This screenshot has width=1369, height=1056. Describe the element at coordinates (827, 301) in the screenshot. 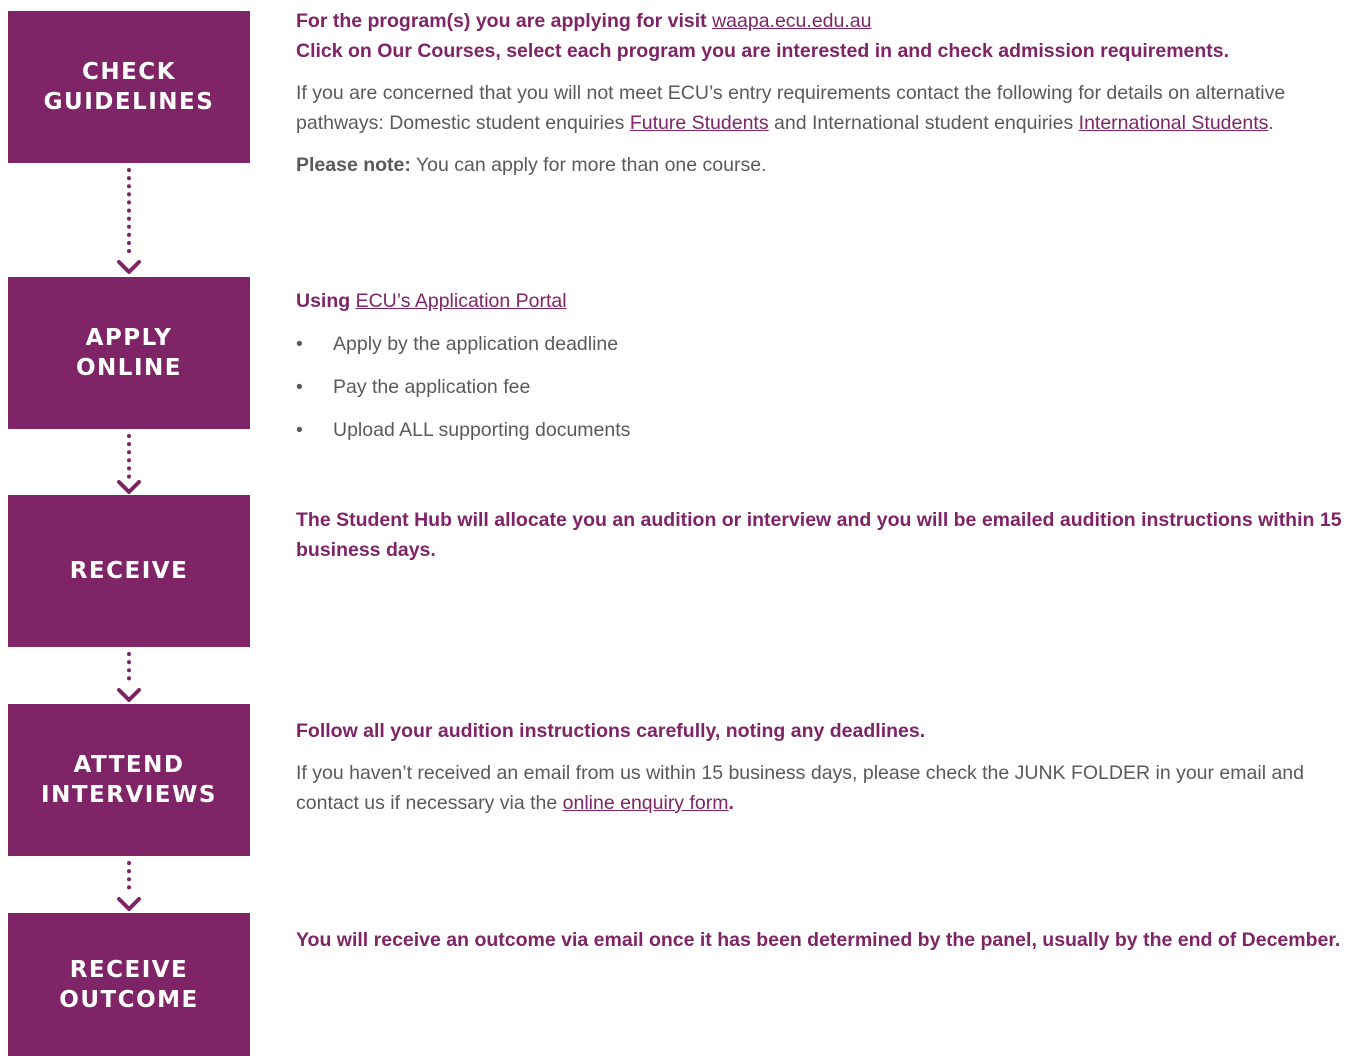

I see `step2-using: Using ECU’s Application Portal` at that location.